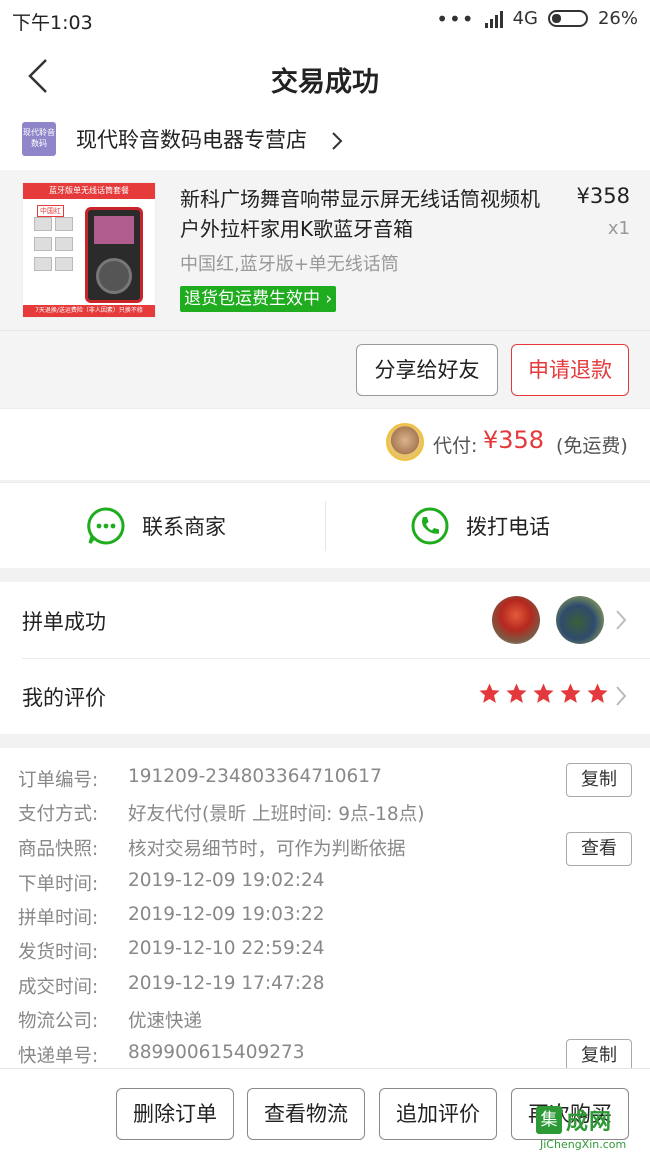 This screenshot has width=650, height=1155. What do you see at coordinates (603, 196) in the screenshot?
I see `product-price: ¥358` at bounding box center [603, 196].